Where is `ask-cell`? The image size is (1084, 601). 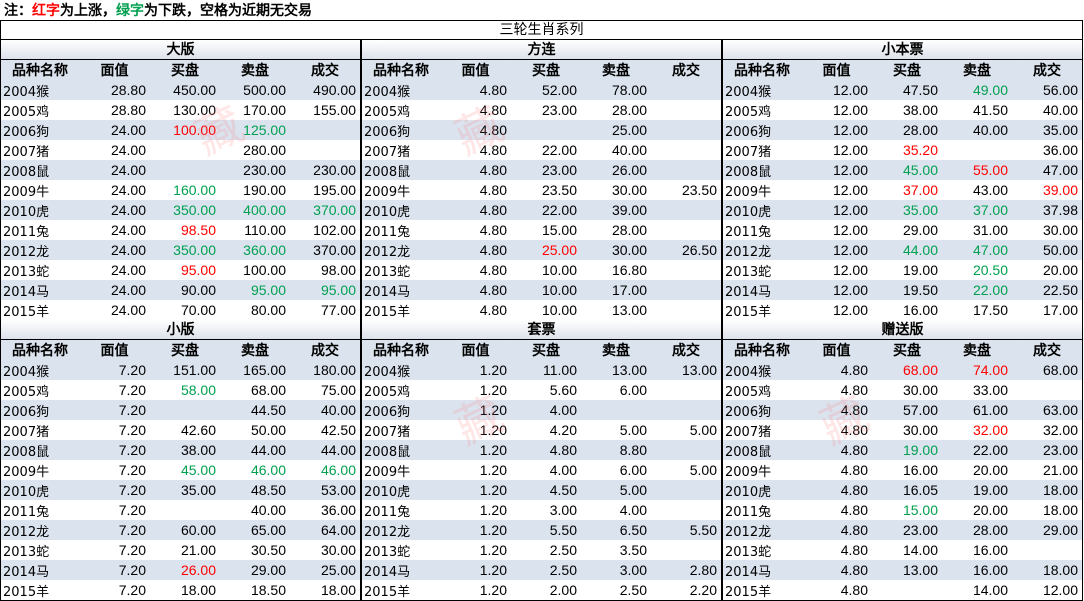 ask-cell is located at coordinates (616, 410).